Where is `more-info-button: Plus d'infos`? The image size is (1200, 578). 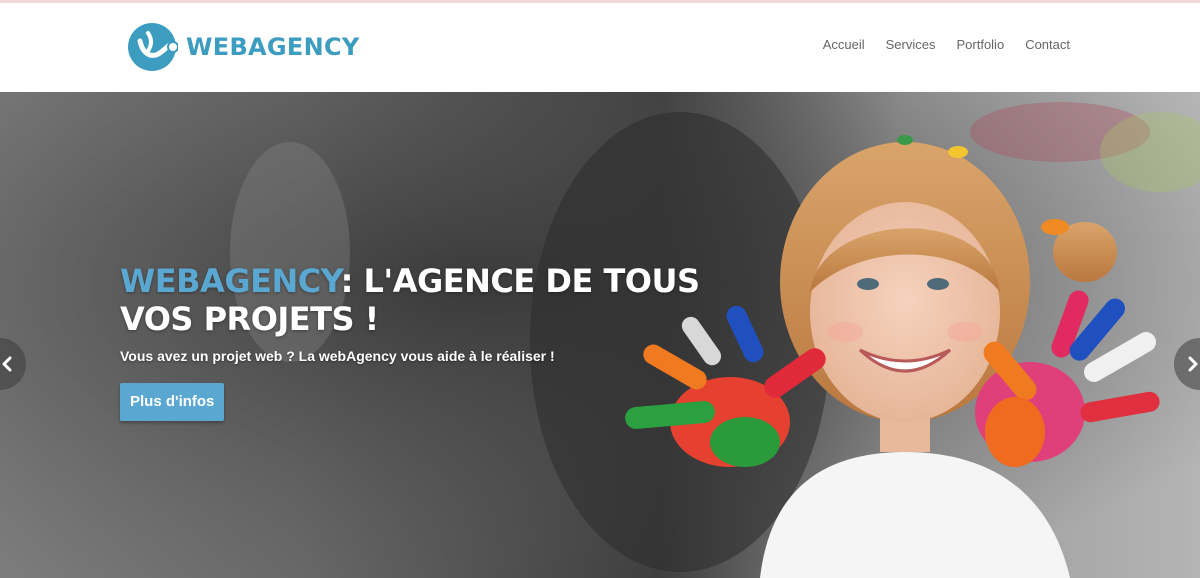
more-info-button: Plus d'infos is located at coordinates (172, 402).